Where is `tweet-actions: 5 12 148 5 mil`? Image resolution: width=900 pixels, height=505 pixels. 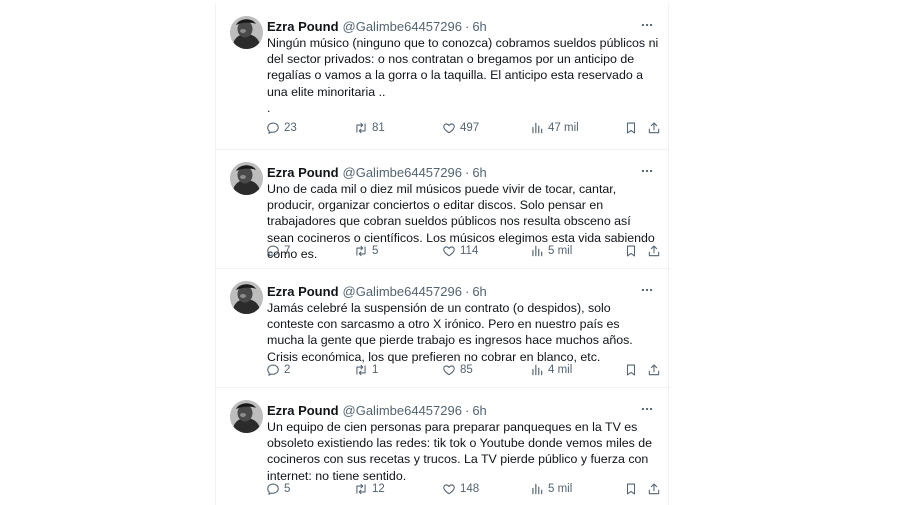
tweet-actions: 5 12 148 5 mil is located at coordinates (463, 489).